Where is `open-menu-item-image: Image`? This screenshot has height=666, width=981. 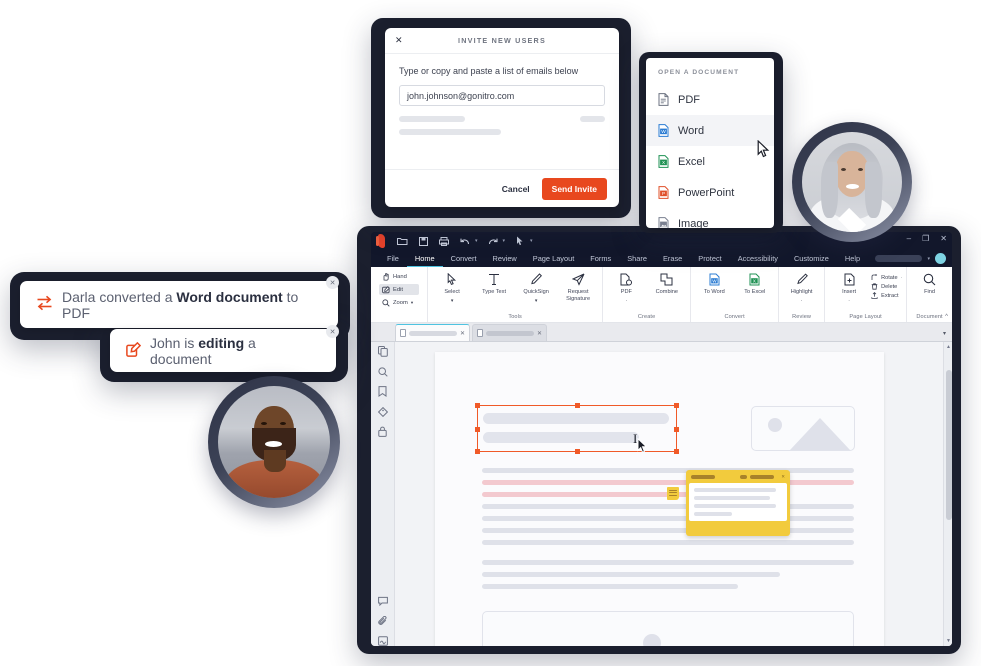 open-menu-item-image: Image is located at coordinates (710, 218).